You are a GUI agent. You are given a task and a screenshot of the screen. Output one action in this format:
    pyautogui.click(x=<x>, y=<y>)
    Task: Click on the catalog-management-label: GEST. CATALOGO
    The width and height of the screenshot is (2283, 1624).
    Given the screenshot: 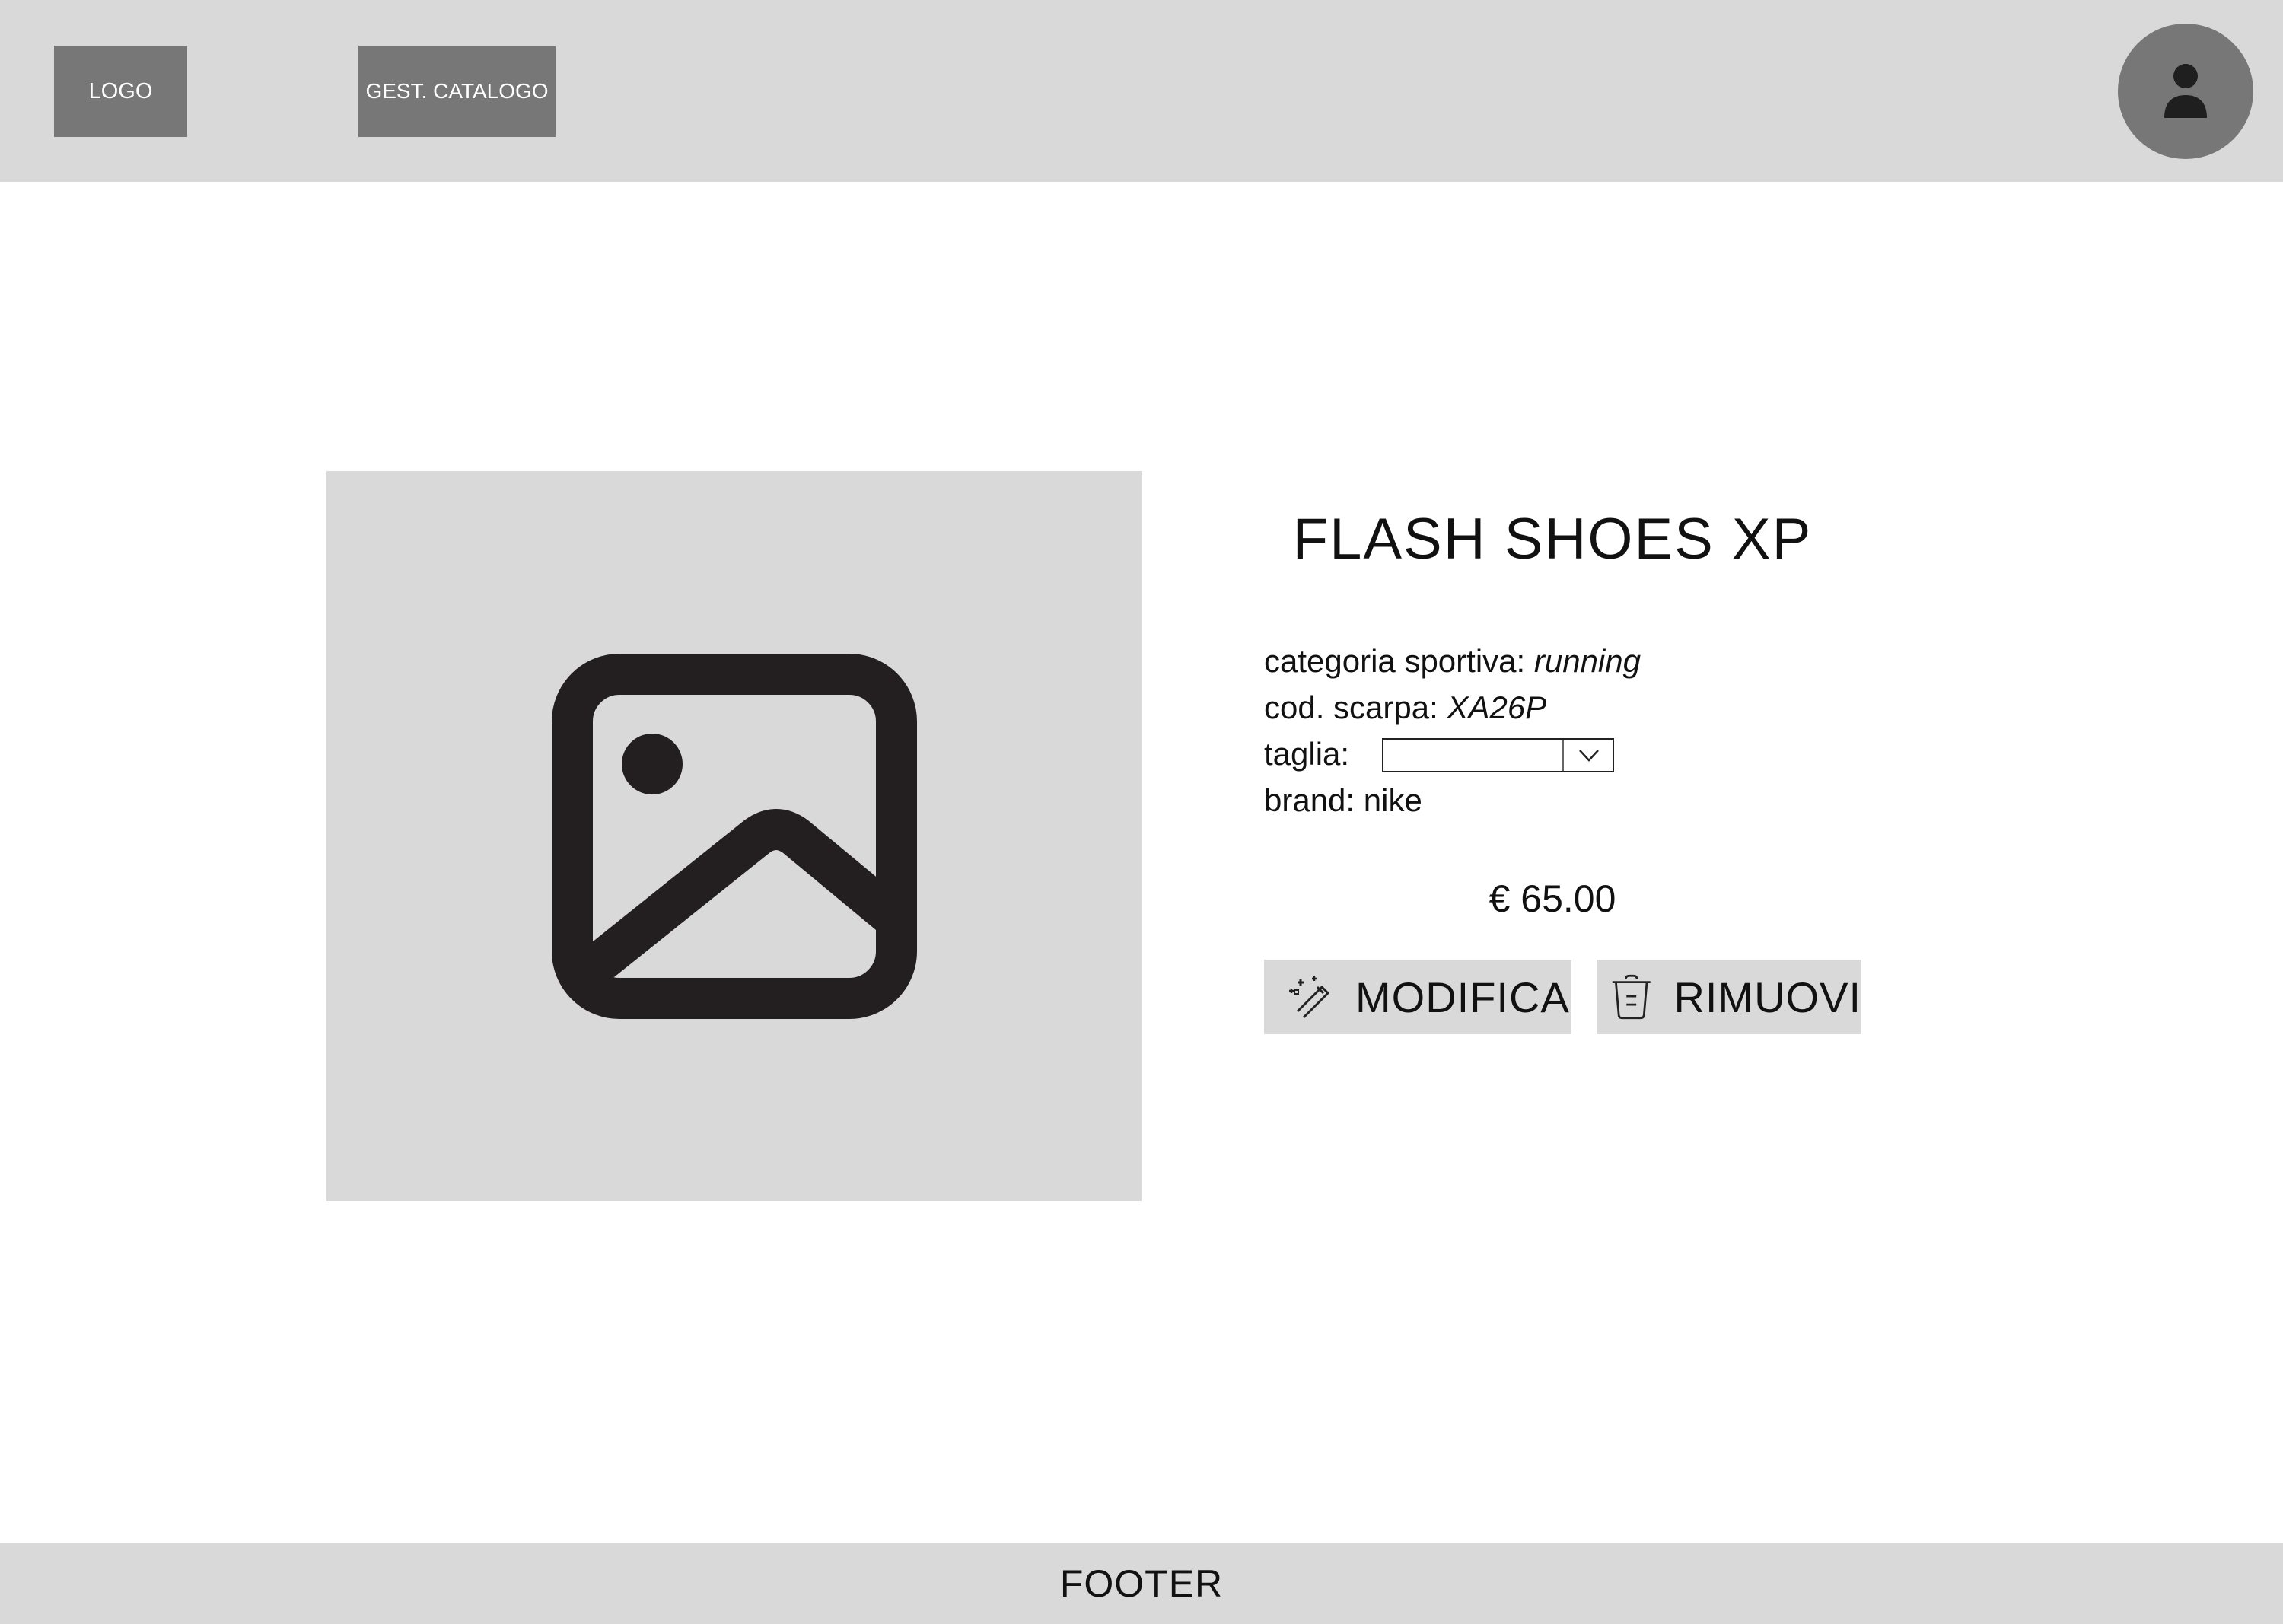 What is the action you would take?
    pyautogui.click(x=457, y=91)
    